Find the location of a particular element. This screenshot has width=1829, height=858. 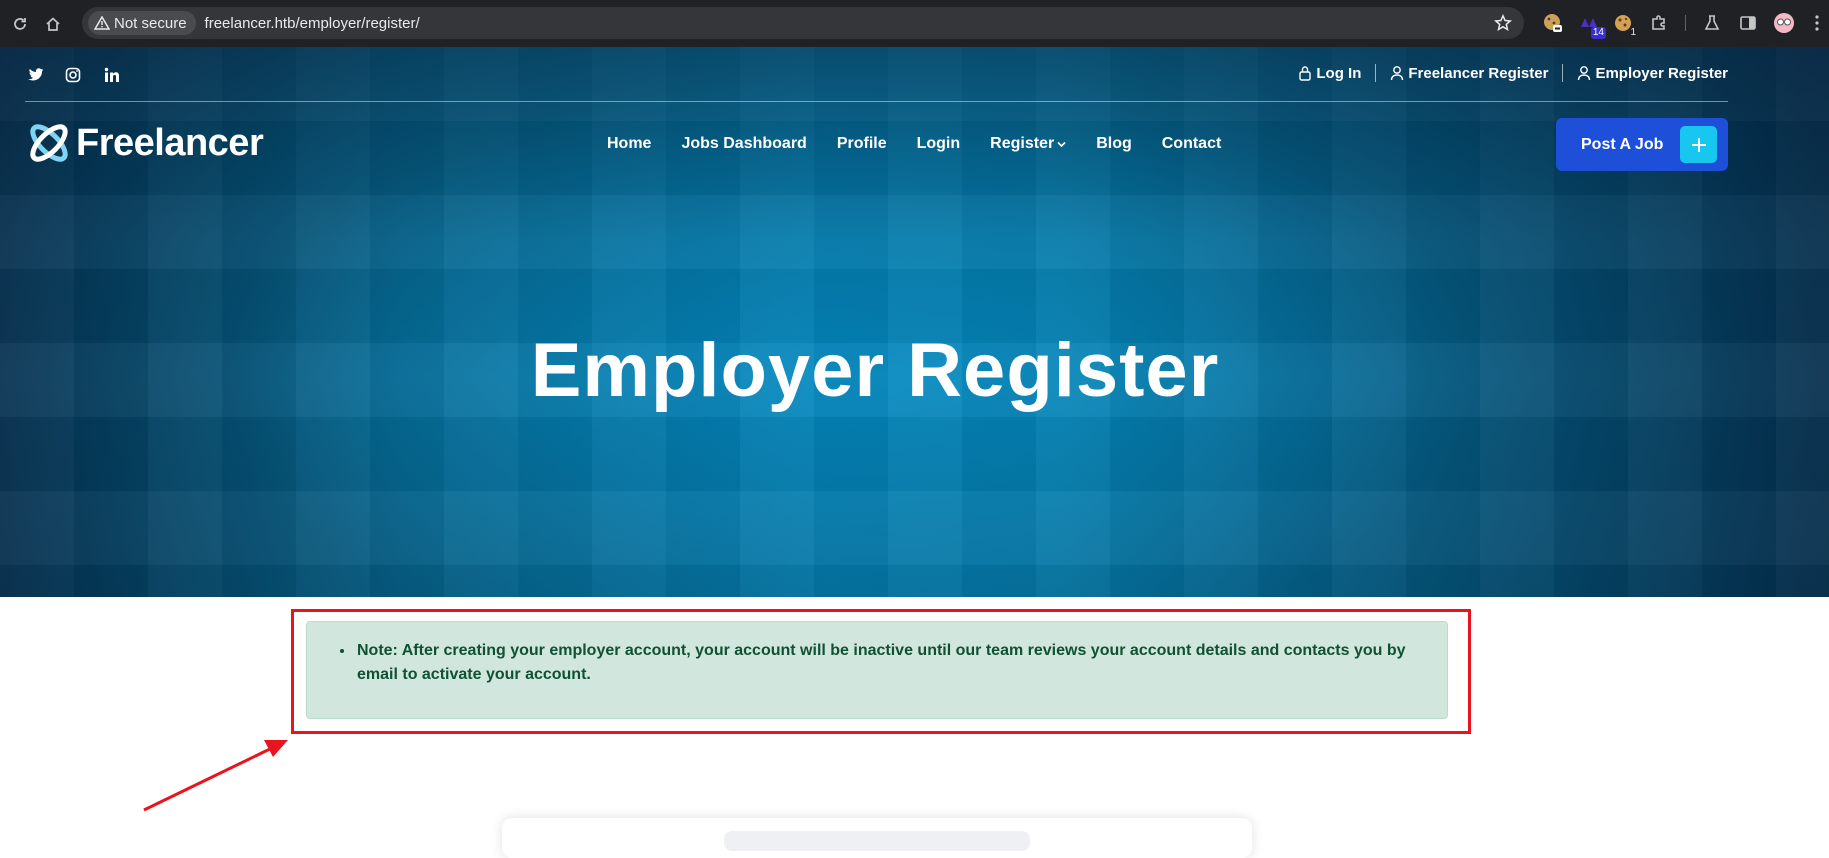

register-form-card is located at coordinates (877, 838).